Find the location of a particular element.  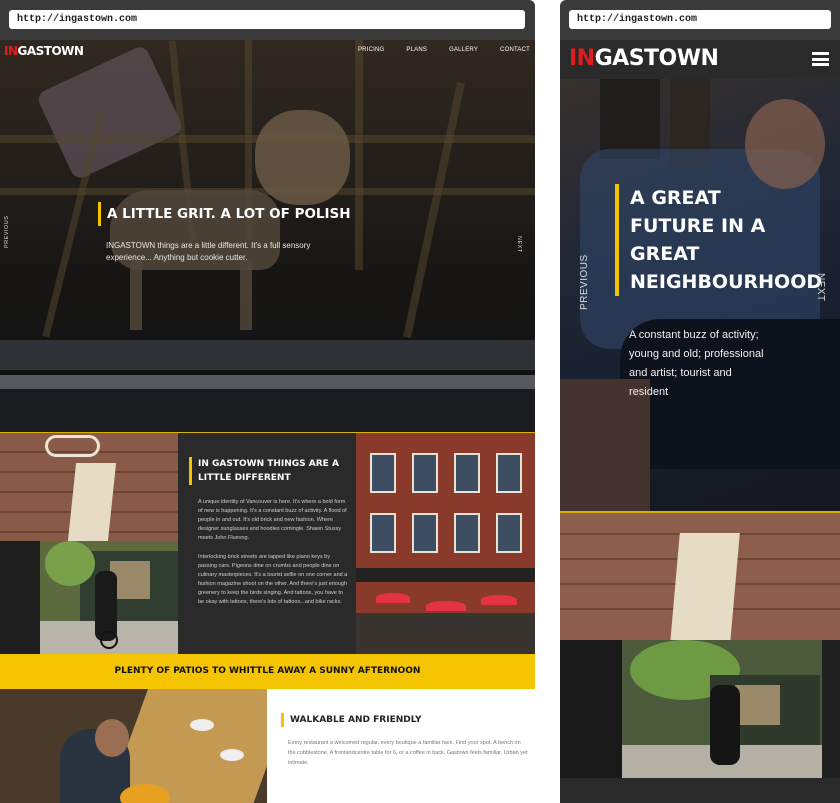

desktop-nav: PRICING PLANS GALLERY CONTACT is located at coordinates (433, 50).